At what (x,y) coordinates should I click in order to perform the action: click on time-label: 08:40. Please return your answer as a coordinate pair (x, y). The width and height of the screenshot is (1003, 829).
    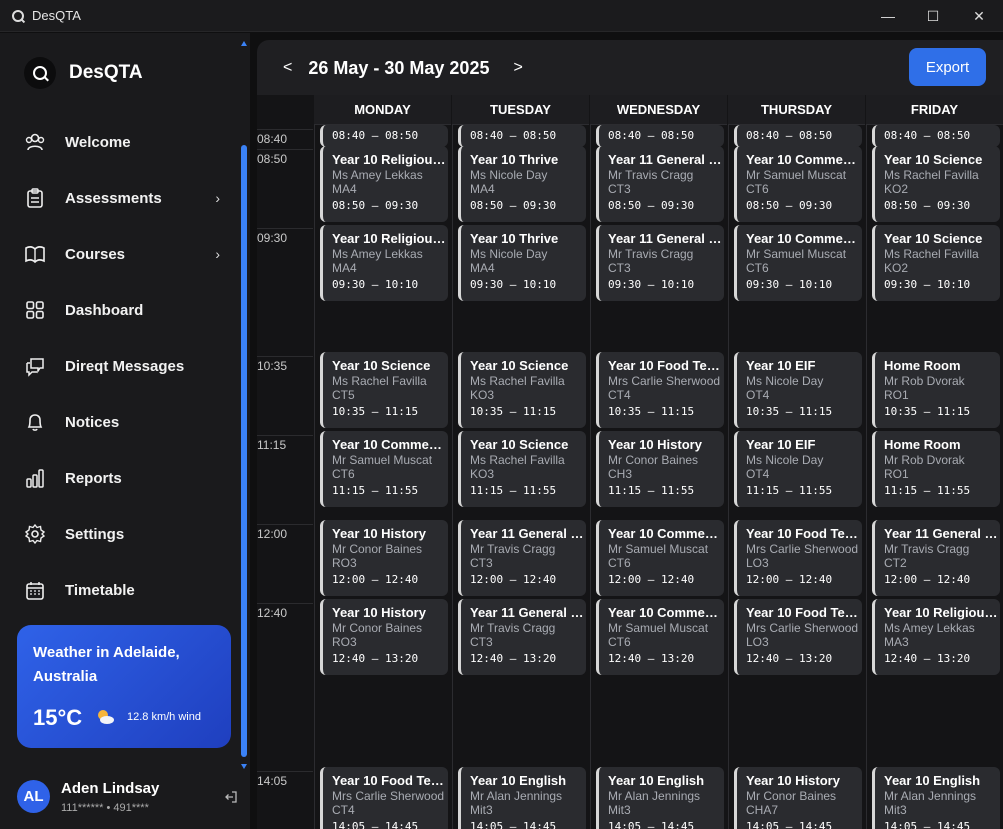
    Looking at the image, I should click on (272, 139).